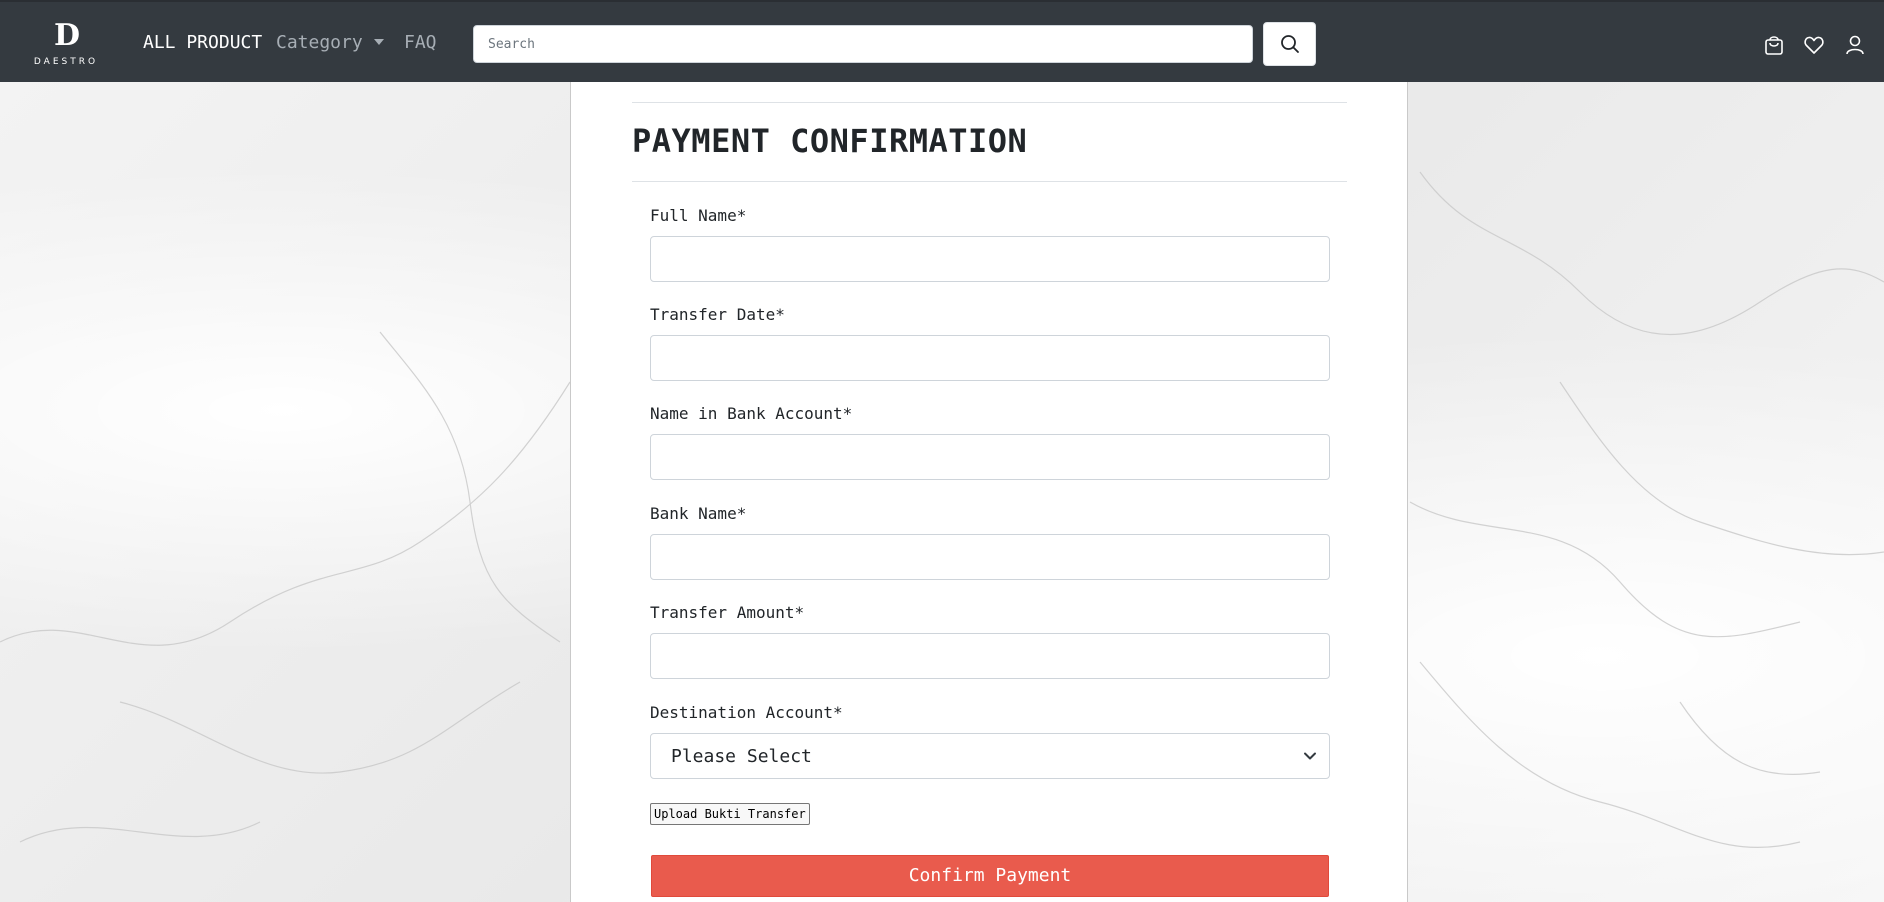 Image resolution: width=1884 pixels, height=902 pixels. I want to click on nav-faq: FAQ, so click(420, 42).